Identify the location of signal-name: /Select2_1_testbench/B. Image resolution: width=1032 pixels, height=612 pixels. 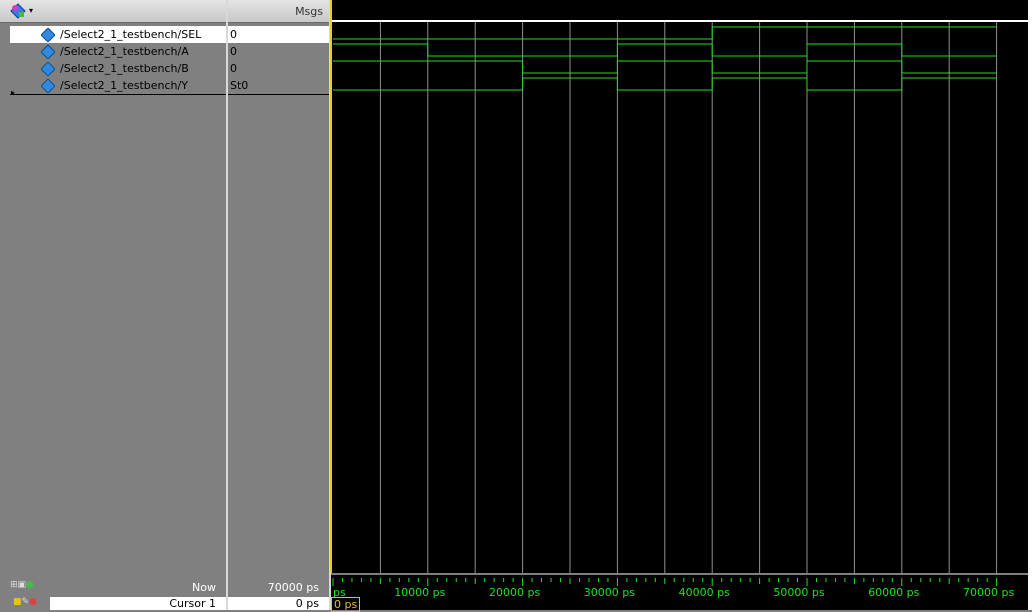
(124, 68).